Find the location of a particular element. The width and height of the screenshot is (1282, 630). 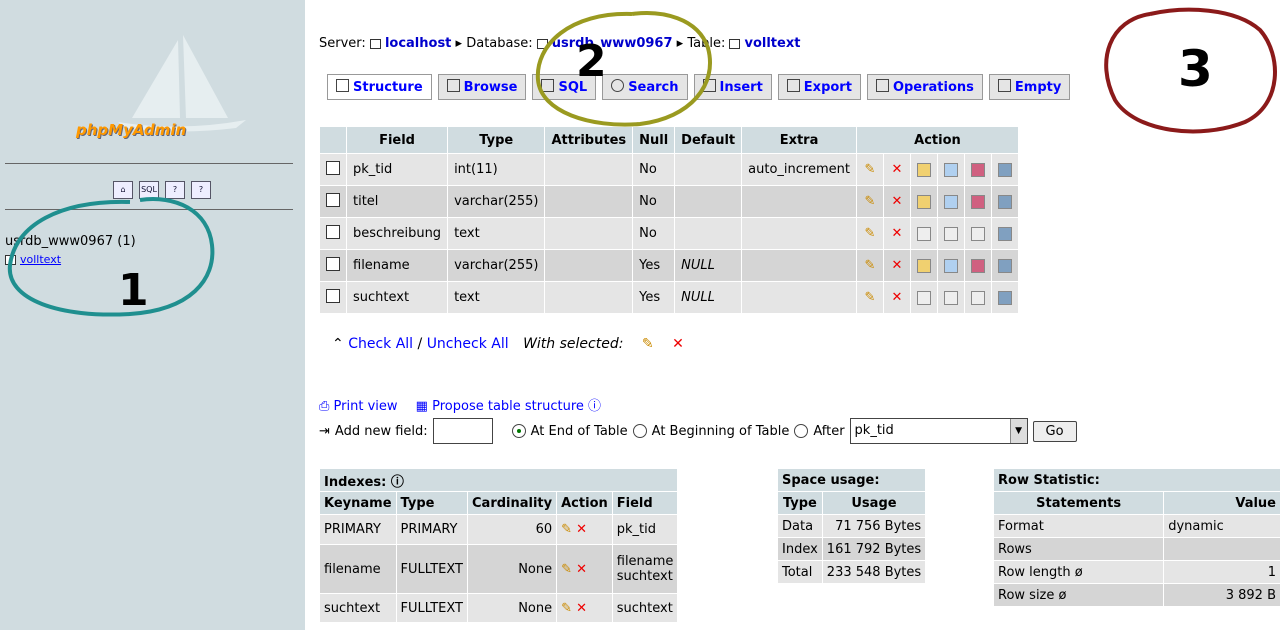

annotation-number-2: 2 is located at coordinates (591, 61).